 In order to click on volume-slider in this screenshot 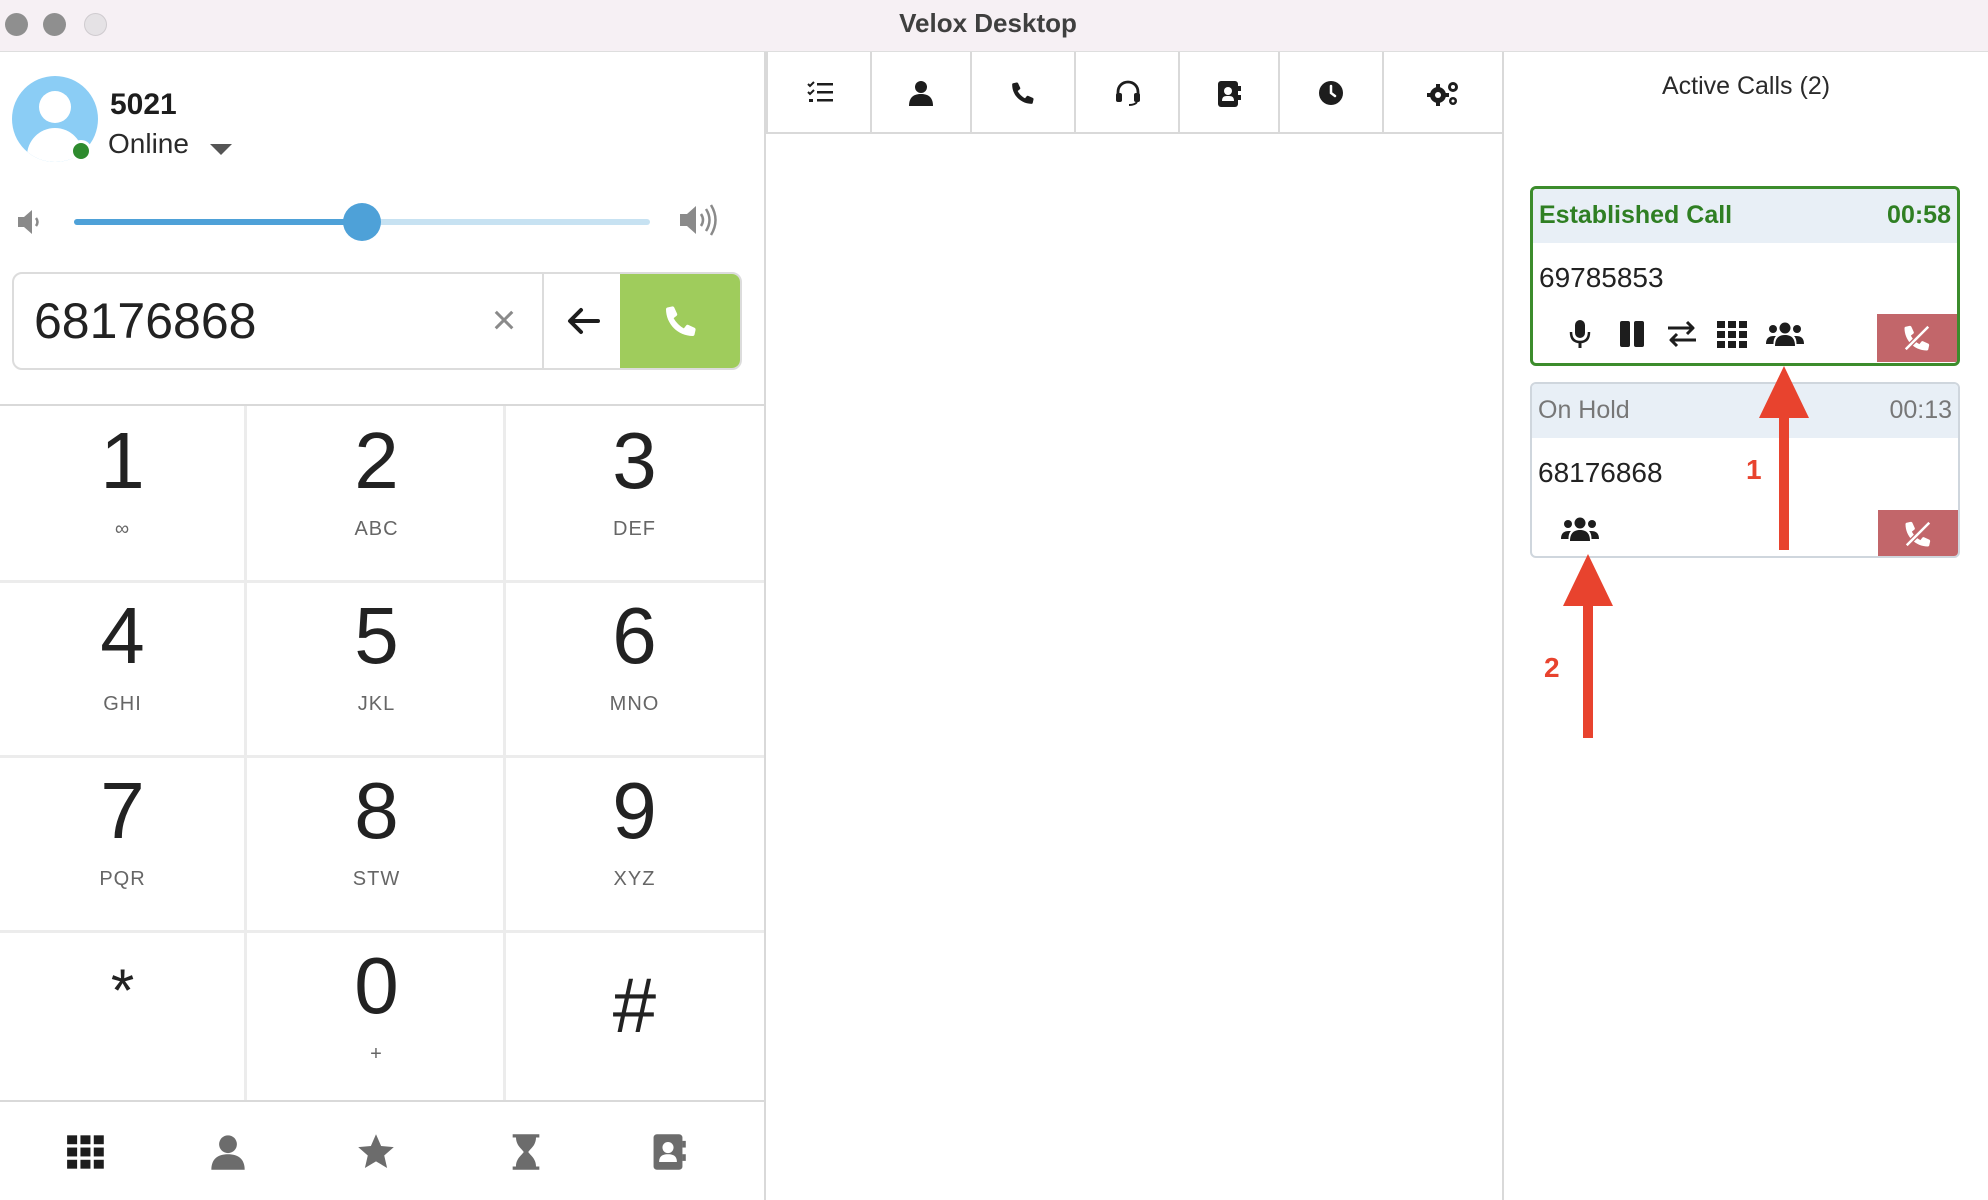, I will do `click(362, 222)`.